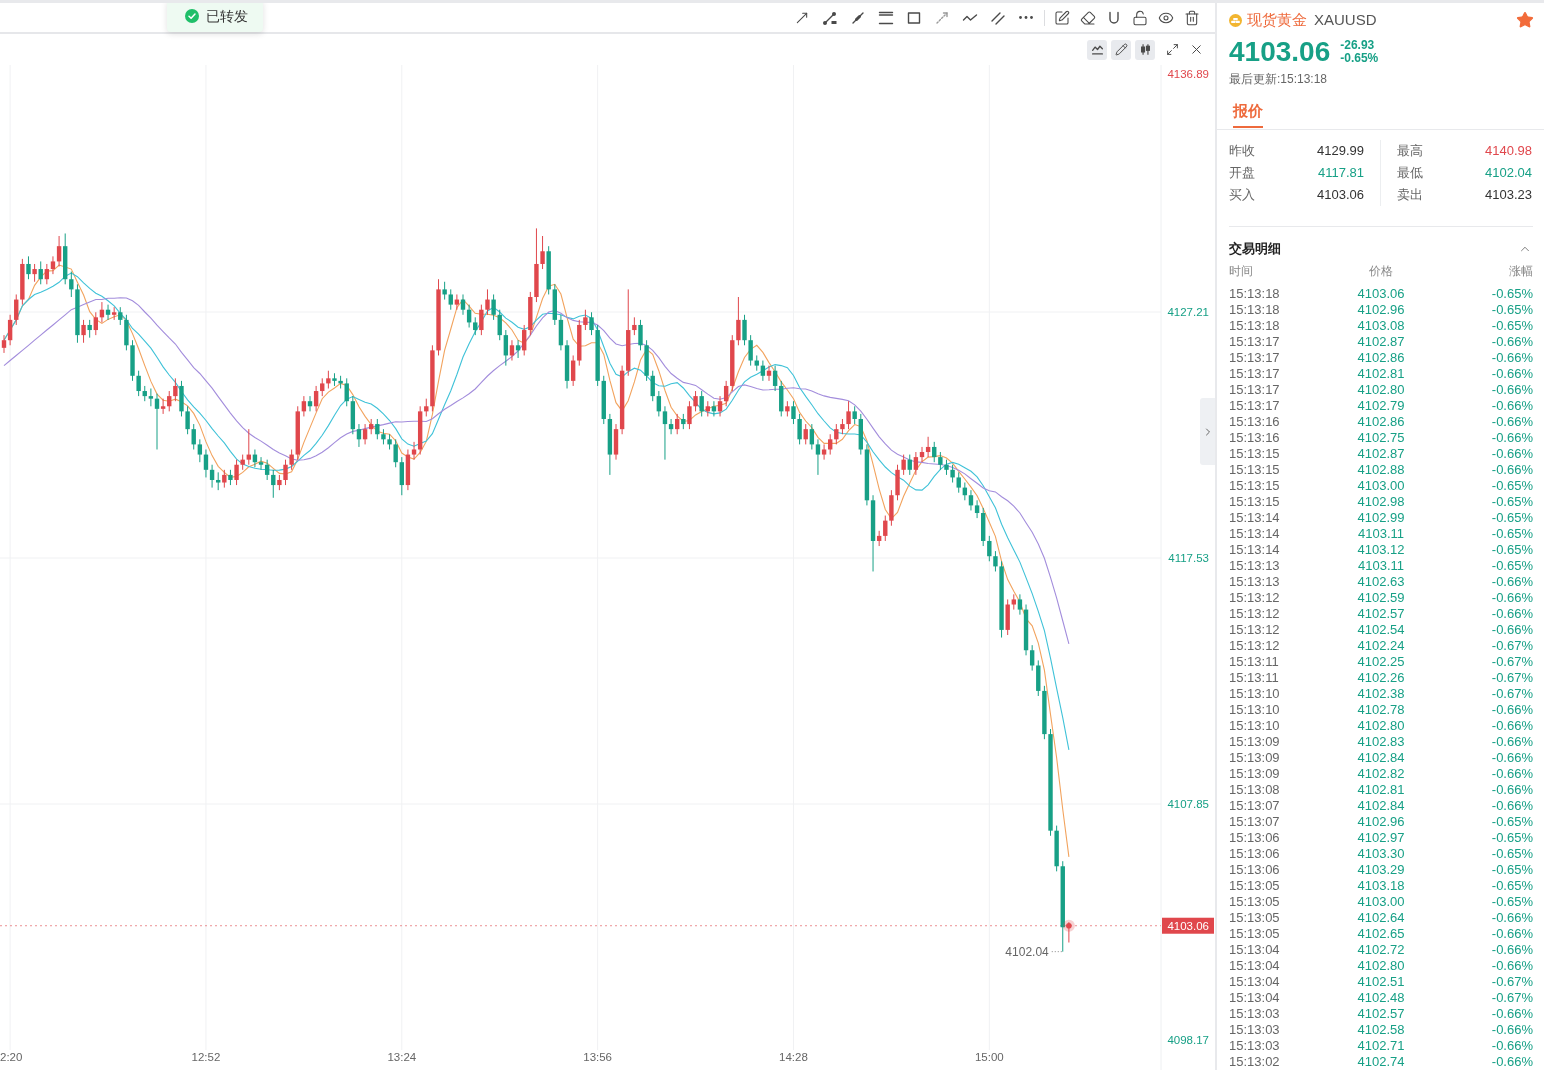  What do you see at coordinates (1255, 806) in the screenshot?
I see `trade-time: 15:13:07` at bounding box center [1255, 806].